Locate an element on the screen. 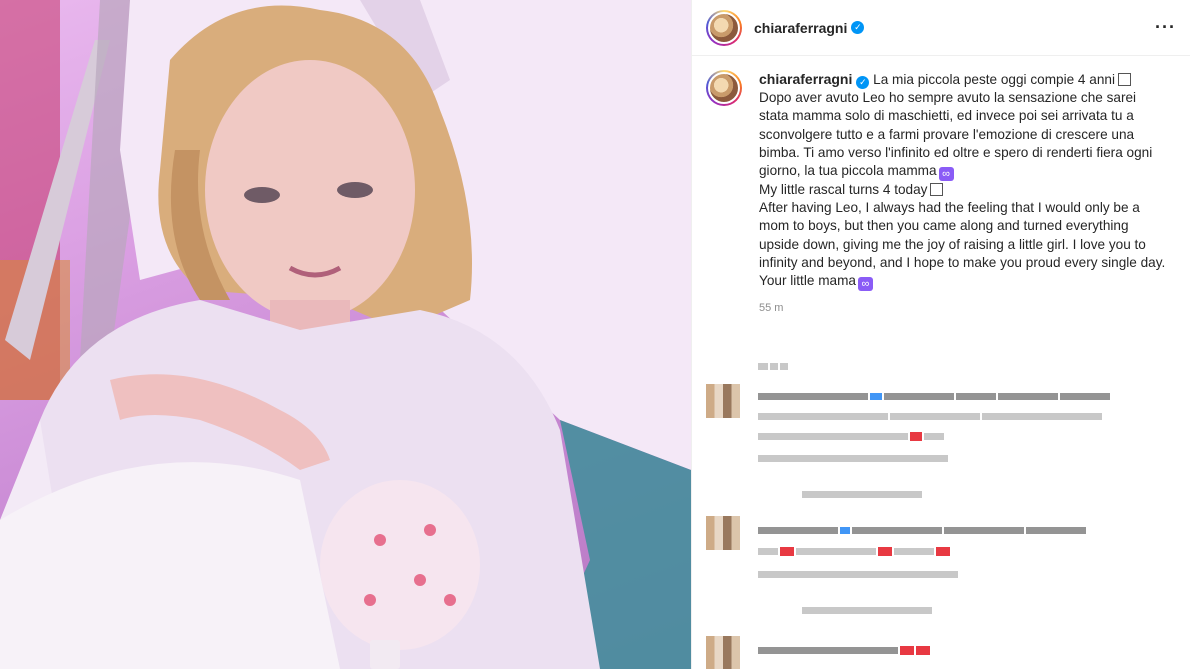  blurred-meta is located at coordinates (774, 367).